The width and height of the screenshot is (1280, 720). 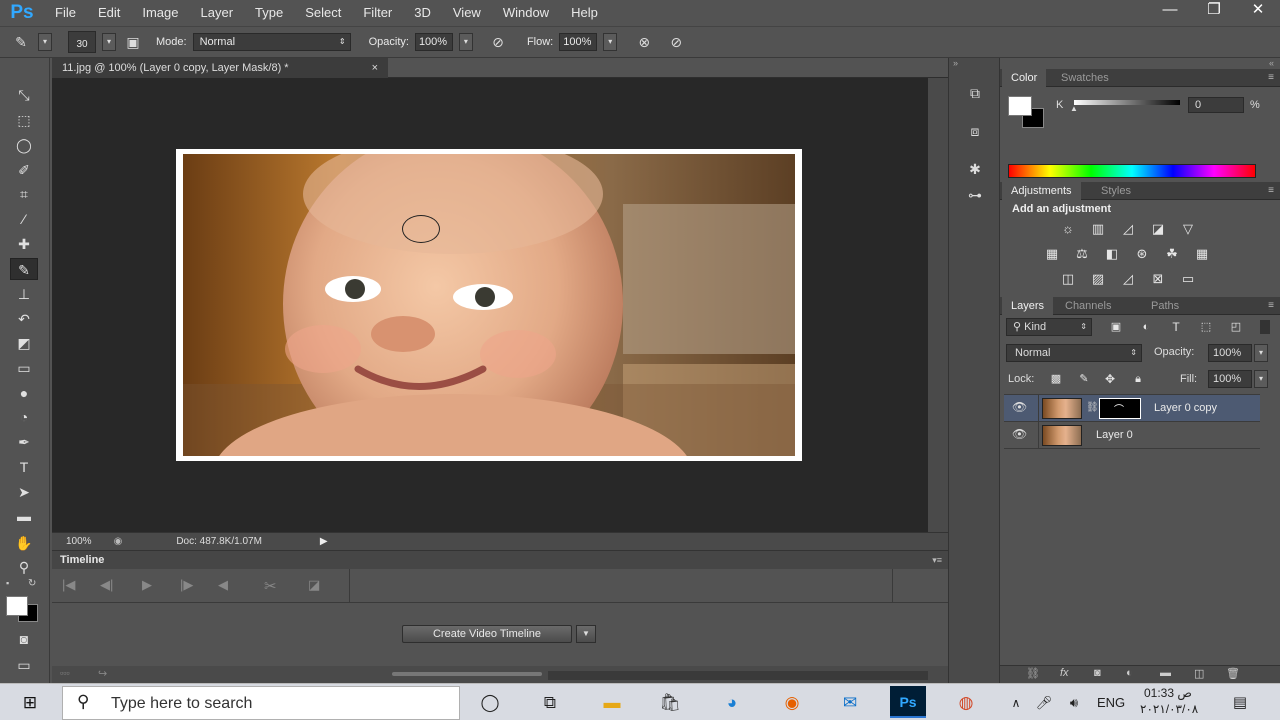 What do you see at coordinates (24, 393) in the screenshot?
I see `blur-tool-icon: ●` at bounding box center [24, 393].